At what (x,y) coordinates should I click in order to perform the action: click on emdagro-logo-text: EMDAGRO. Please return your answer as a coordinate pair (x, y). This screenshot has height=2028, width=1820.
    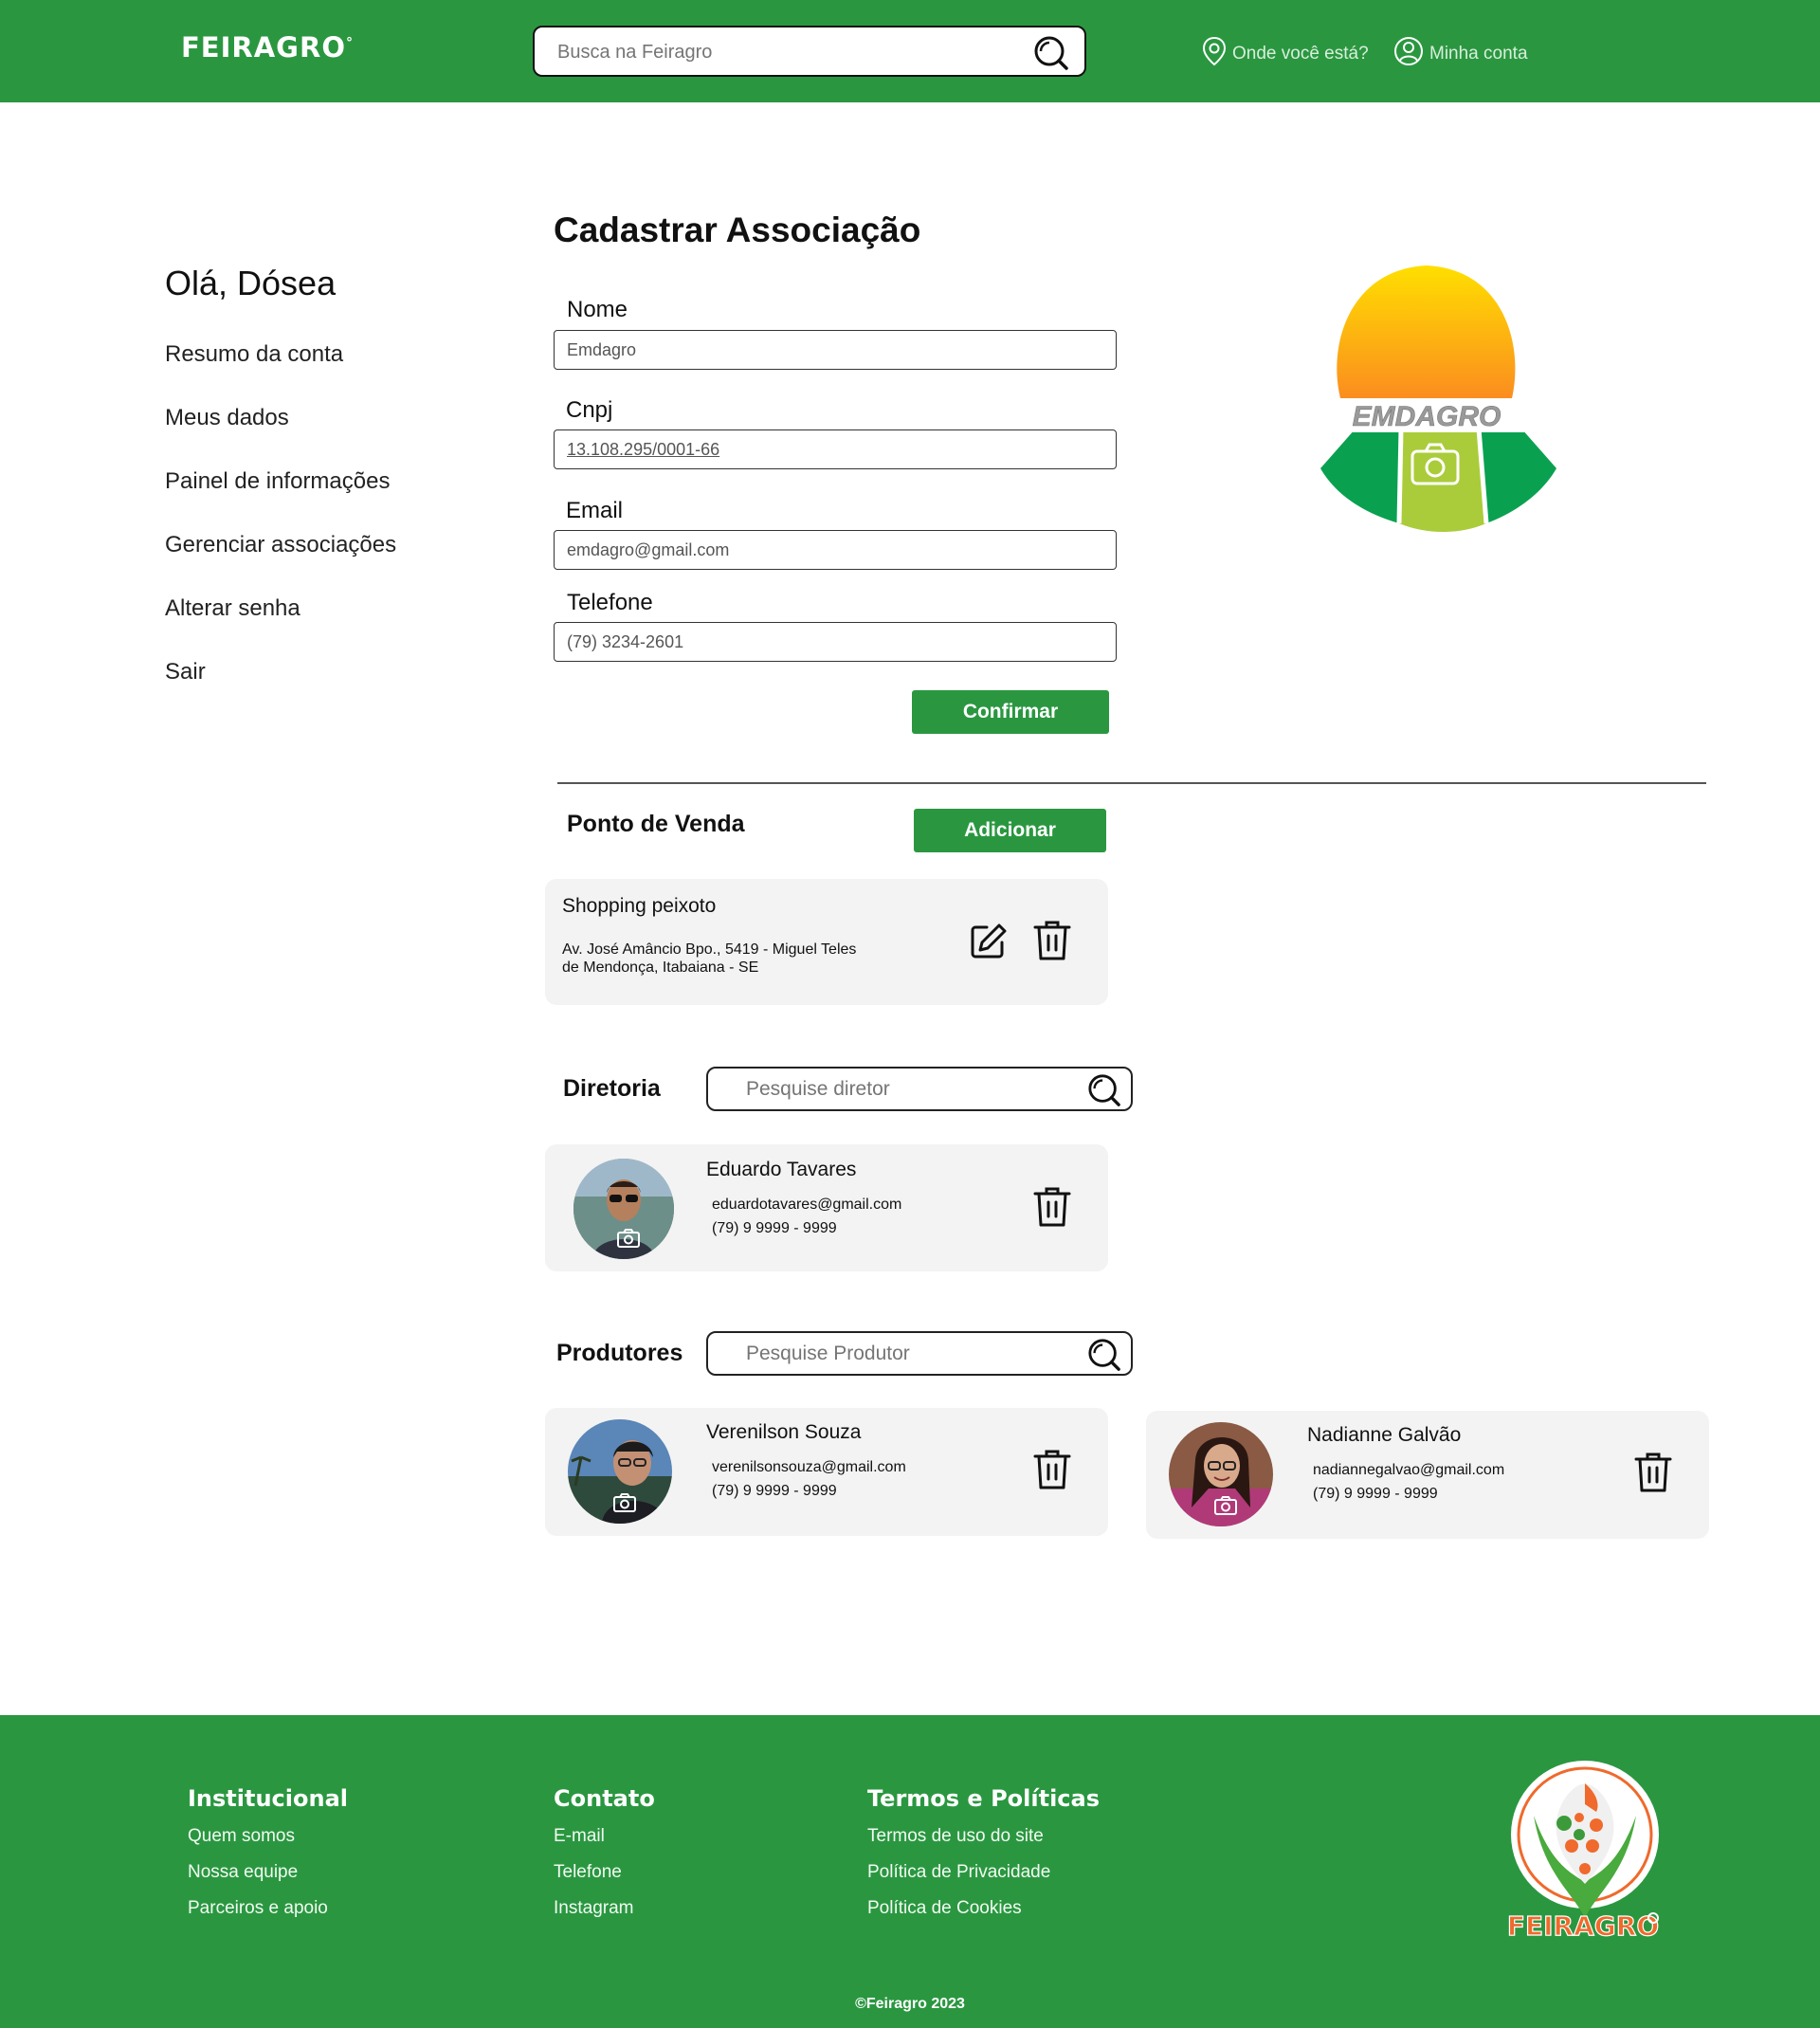
    Looking at the image, I should click on (1427, 416).